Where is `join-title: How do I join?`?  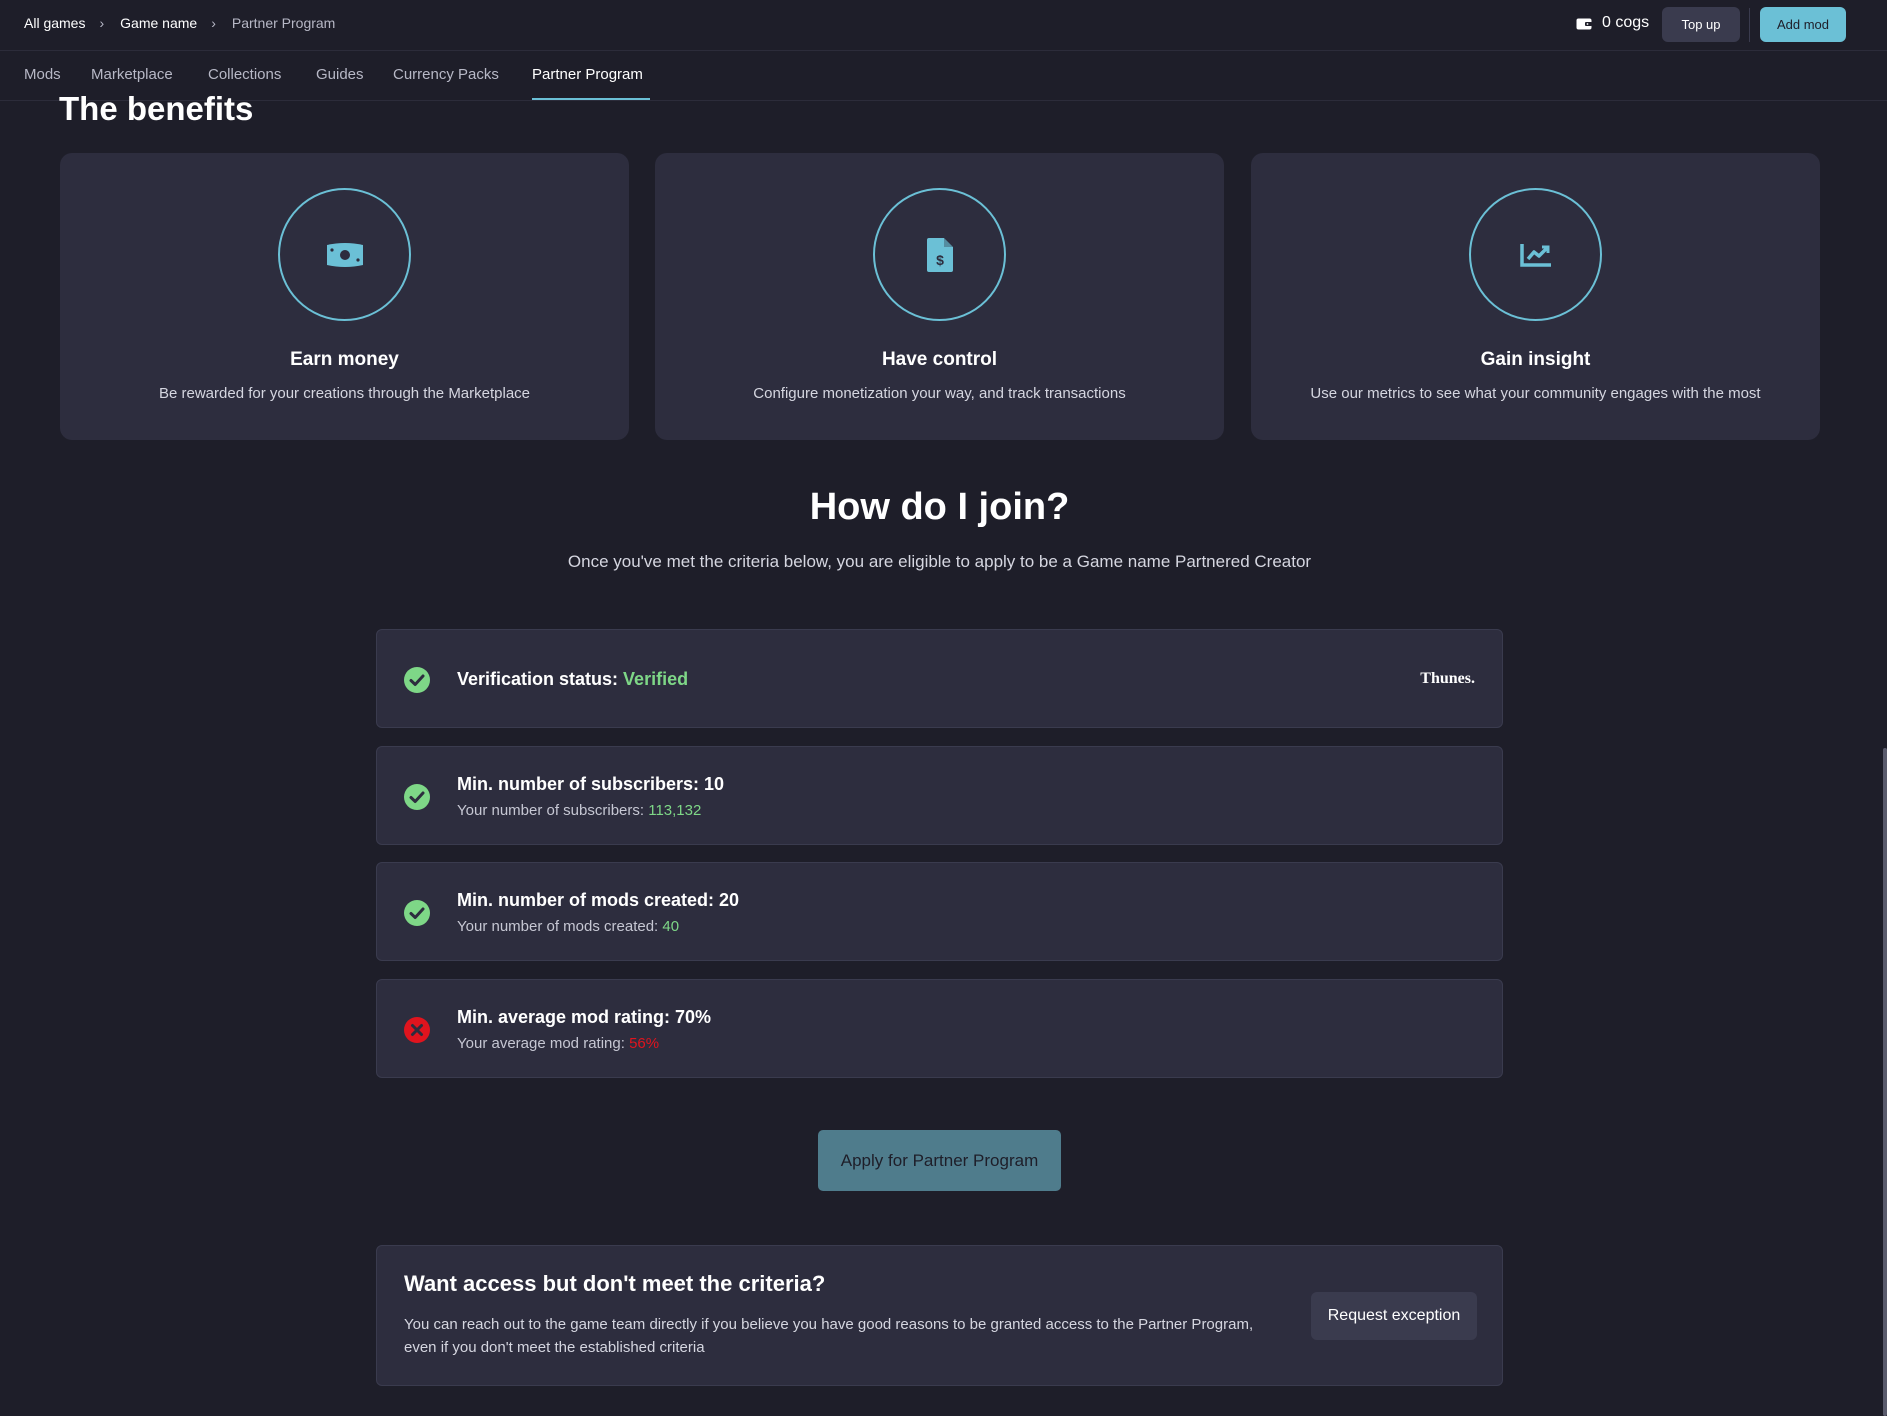
join-title: How do I join? is located at coordinates (939, 507).